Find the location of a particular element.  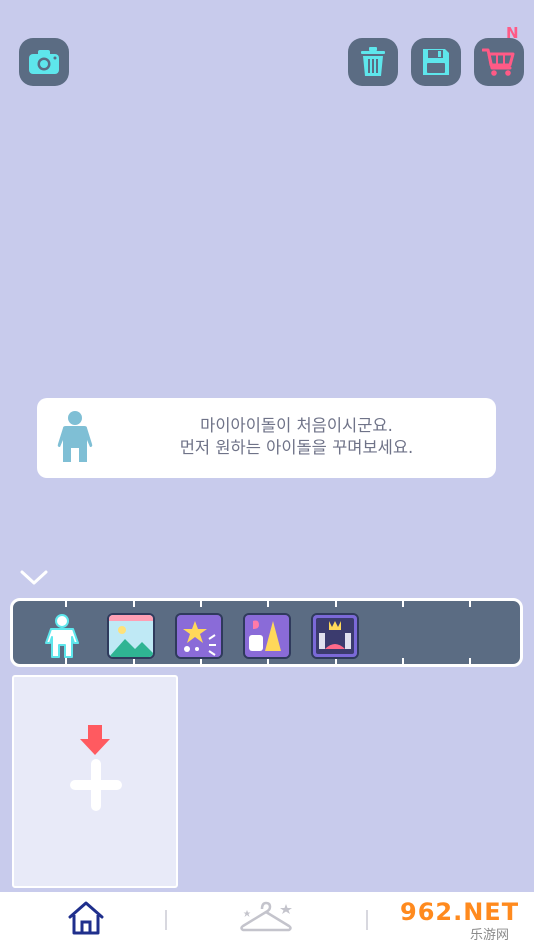

stage-frame-icon is located at coordinates (335, 636).